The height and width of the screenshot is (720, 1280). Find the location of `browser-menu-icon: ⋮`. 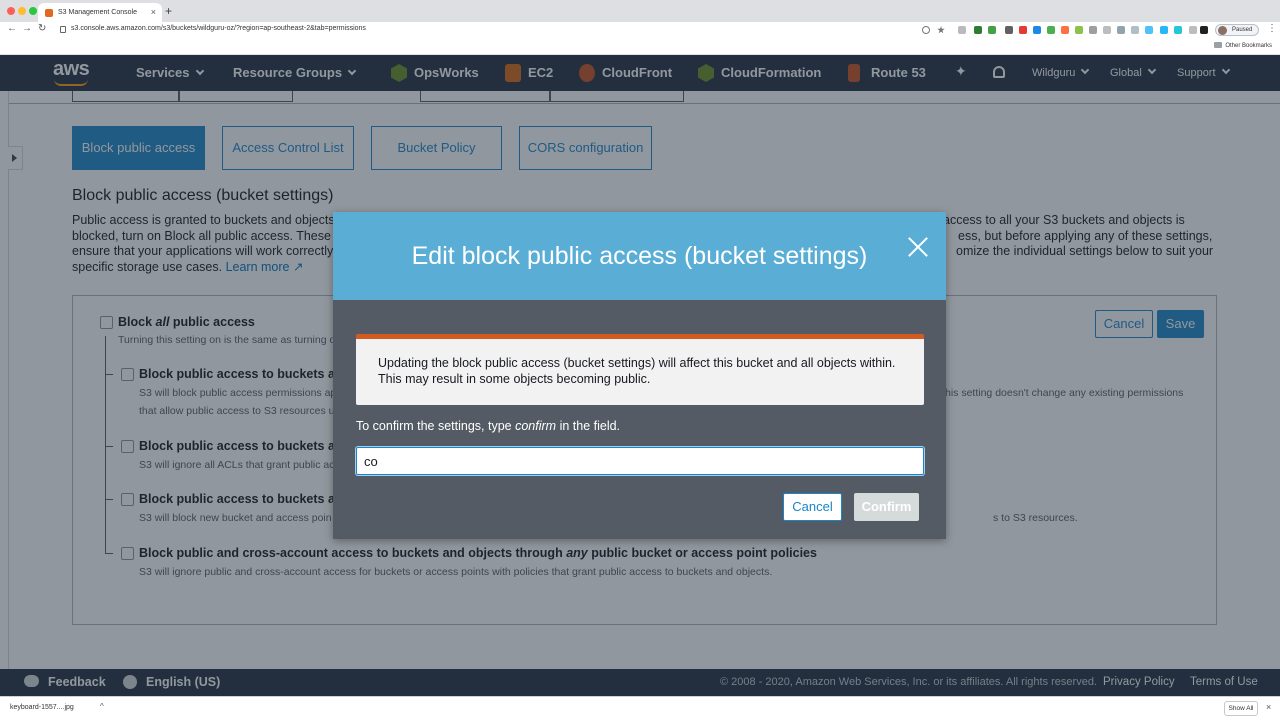

browser-menu-icon: ⋮ is located at coordinates (1272, 28).